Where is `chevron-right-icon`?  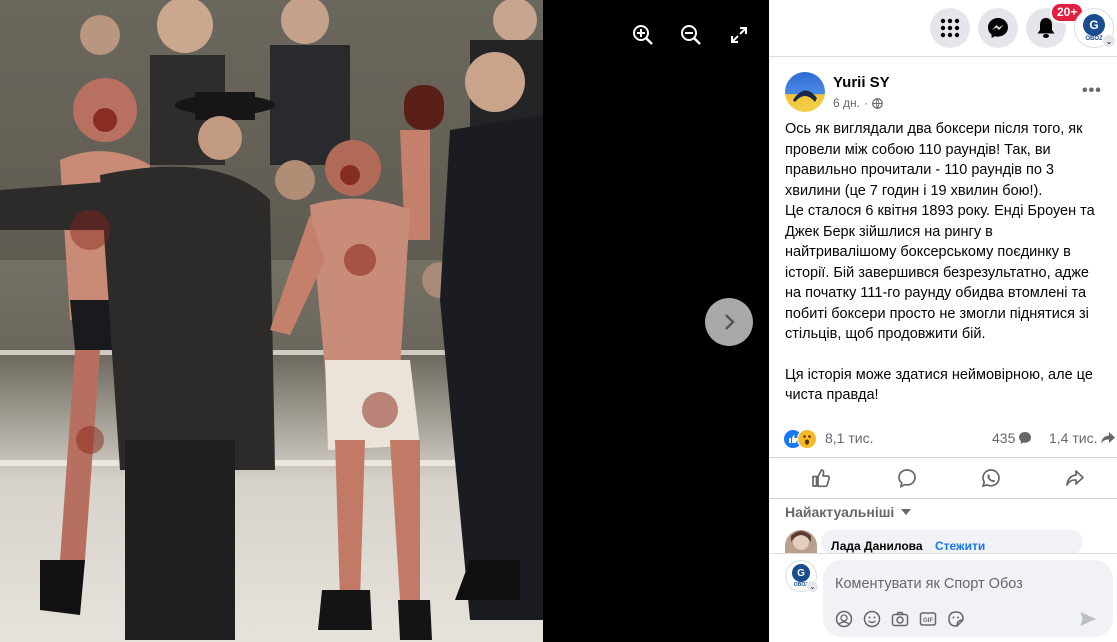 chevron-right-icon is located at coordinates (730, 322).